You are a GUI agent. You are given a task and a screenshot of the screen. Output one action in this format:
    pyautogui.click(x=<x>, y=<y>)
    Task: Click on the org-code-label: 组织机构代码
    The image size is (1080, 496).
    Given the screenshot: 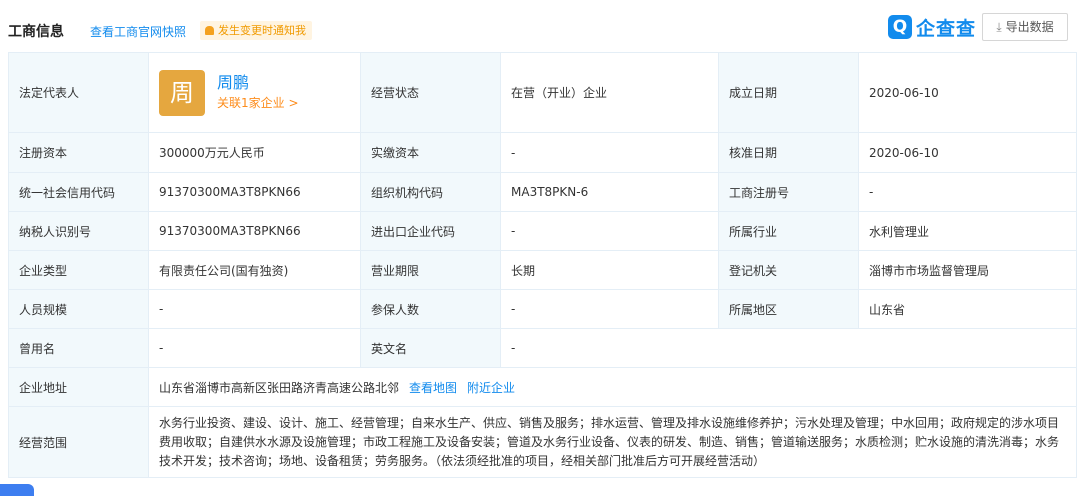 What is the action you would take?
    pyautogui.click(x=430, y=192)
    